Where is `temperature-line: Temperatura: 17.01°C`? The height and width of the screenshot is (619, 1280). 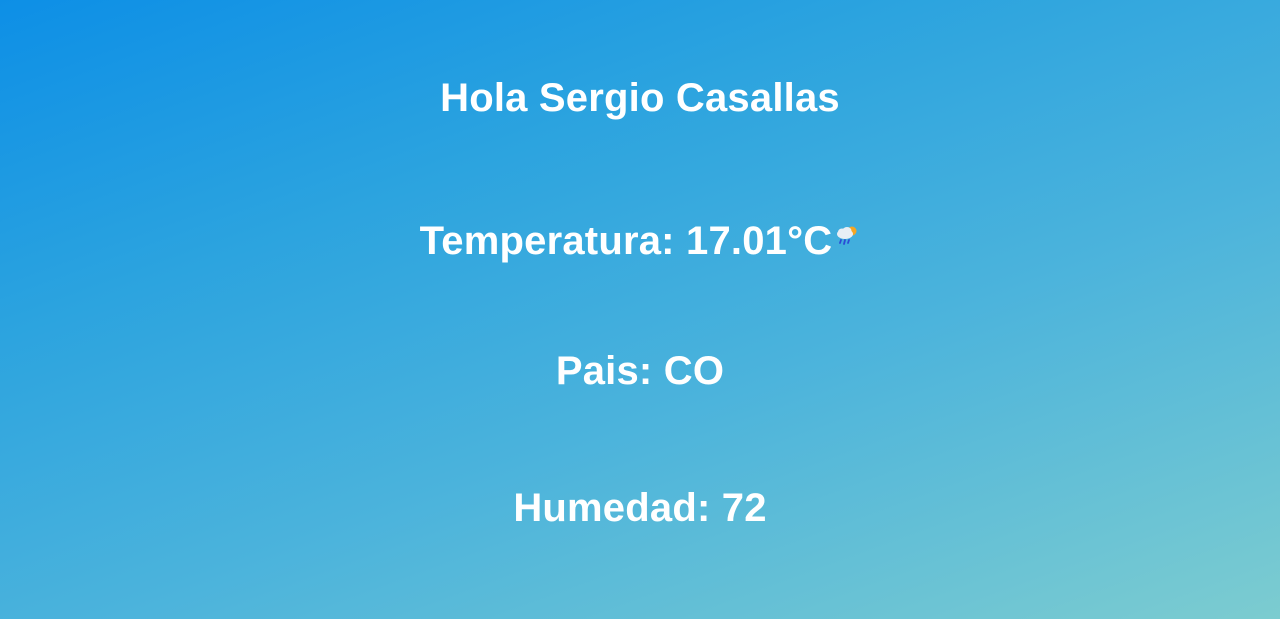 temperature-line: Temperatura: 17.01°C is located at coordinates (640, 238).